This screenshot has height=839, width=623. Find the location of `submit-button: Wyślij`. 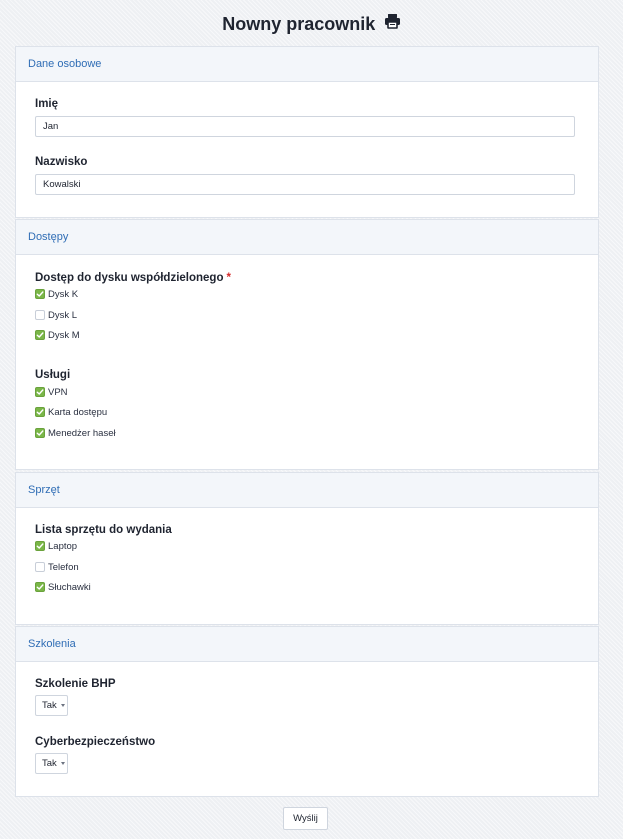

submit-button: Wyślij is located at coordinates (305, 818).